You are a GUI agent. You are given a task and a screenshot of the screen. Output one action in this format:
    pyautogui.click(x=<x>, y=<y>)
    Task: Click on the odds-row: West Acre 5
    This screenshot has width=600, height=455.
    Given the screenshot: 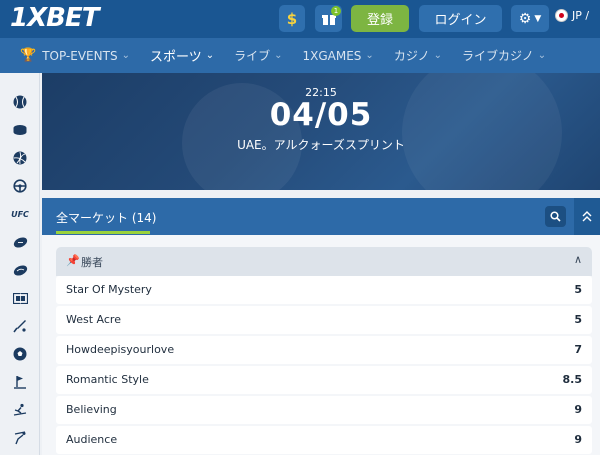 What is the action you would take?
    pyautogui.click(x=324, y=320)
    